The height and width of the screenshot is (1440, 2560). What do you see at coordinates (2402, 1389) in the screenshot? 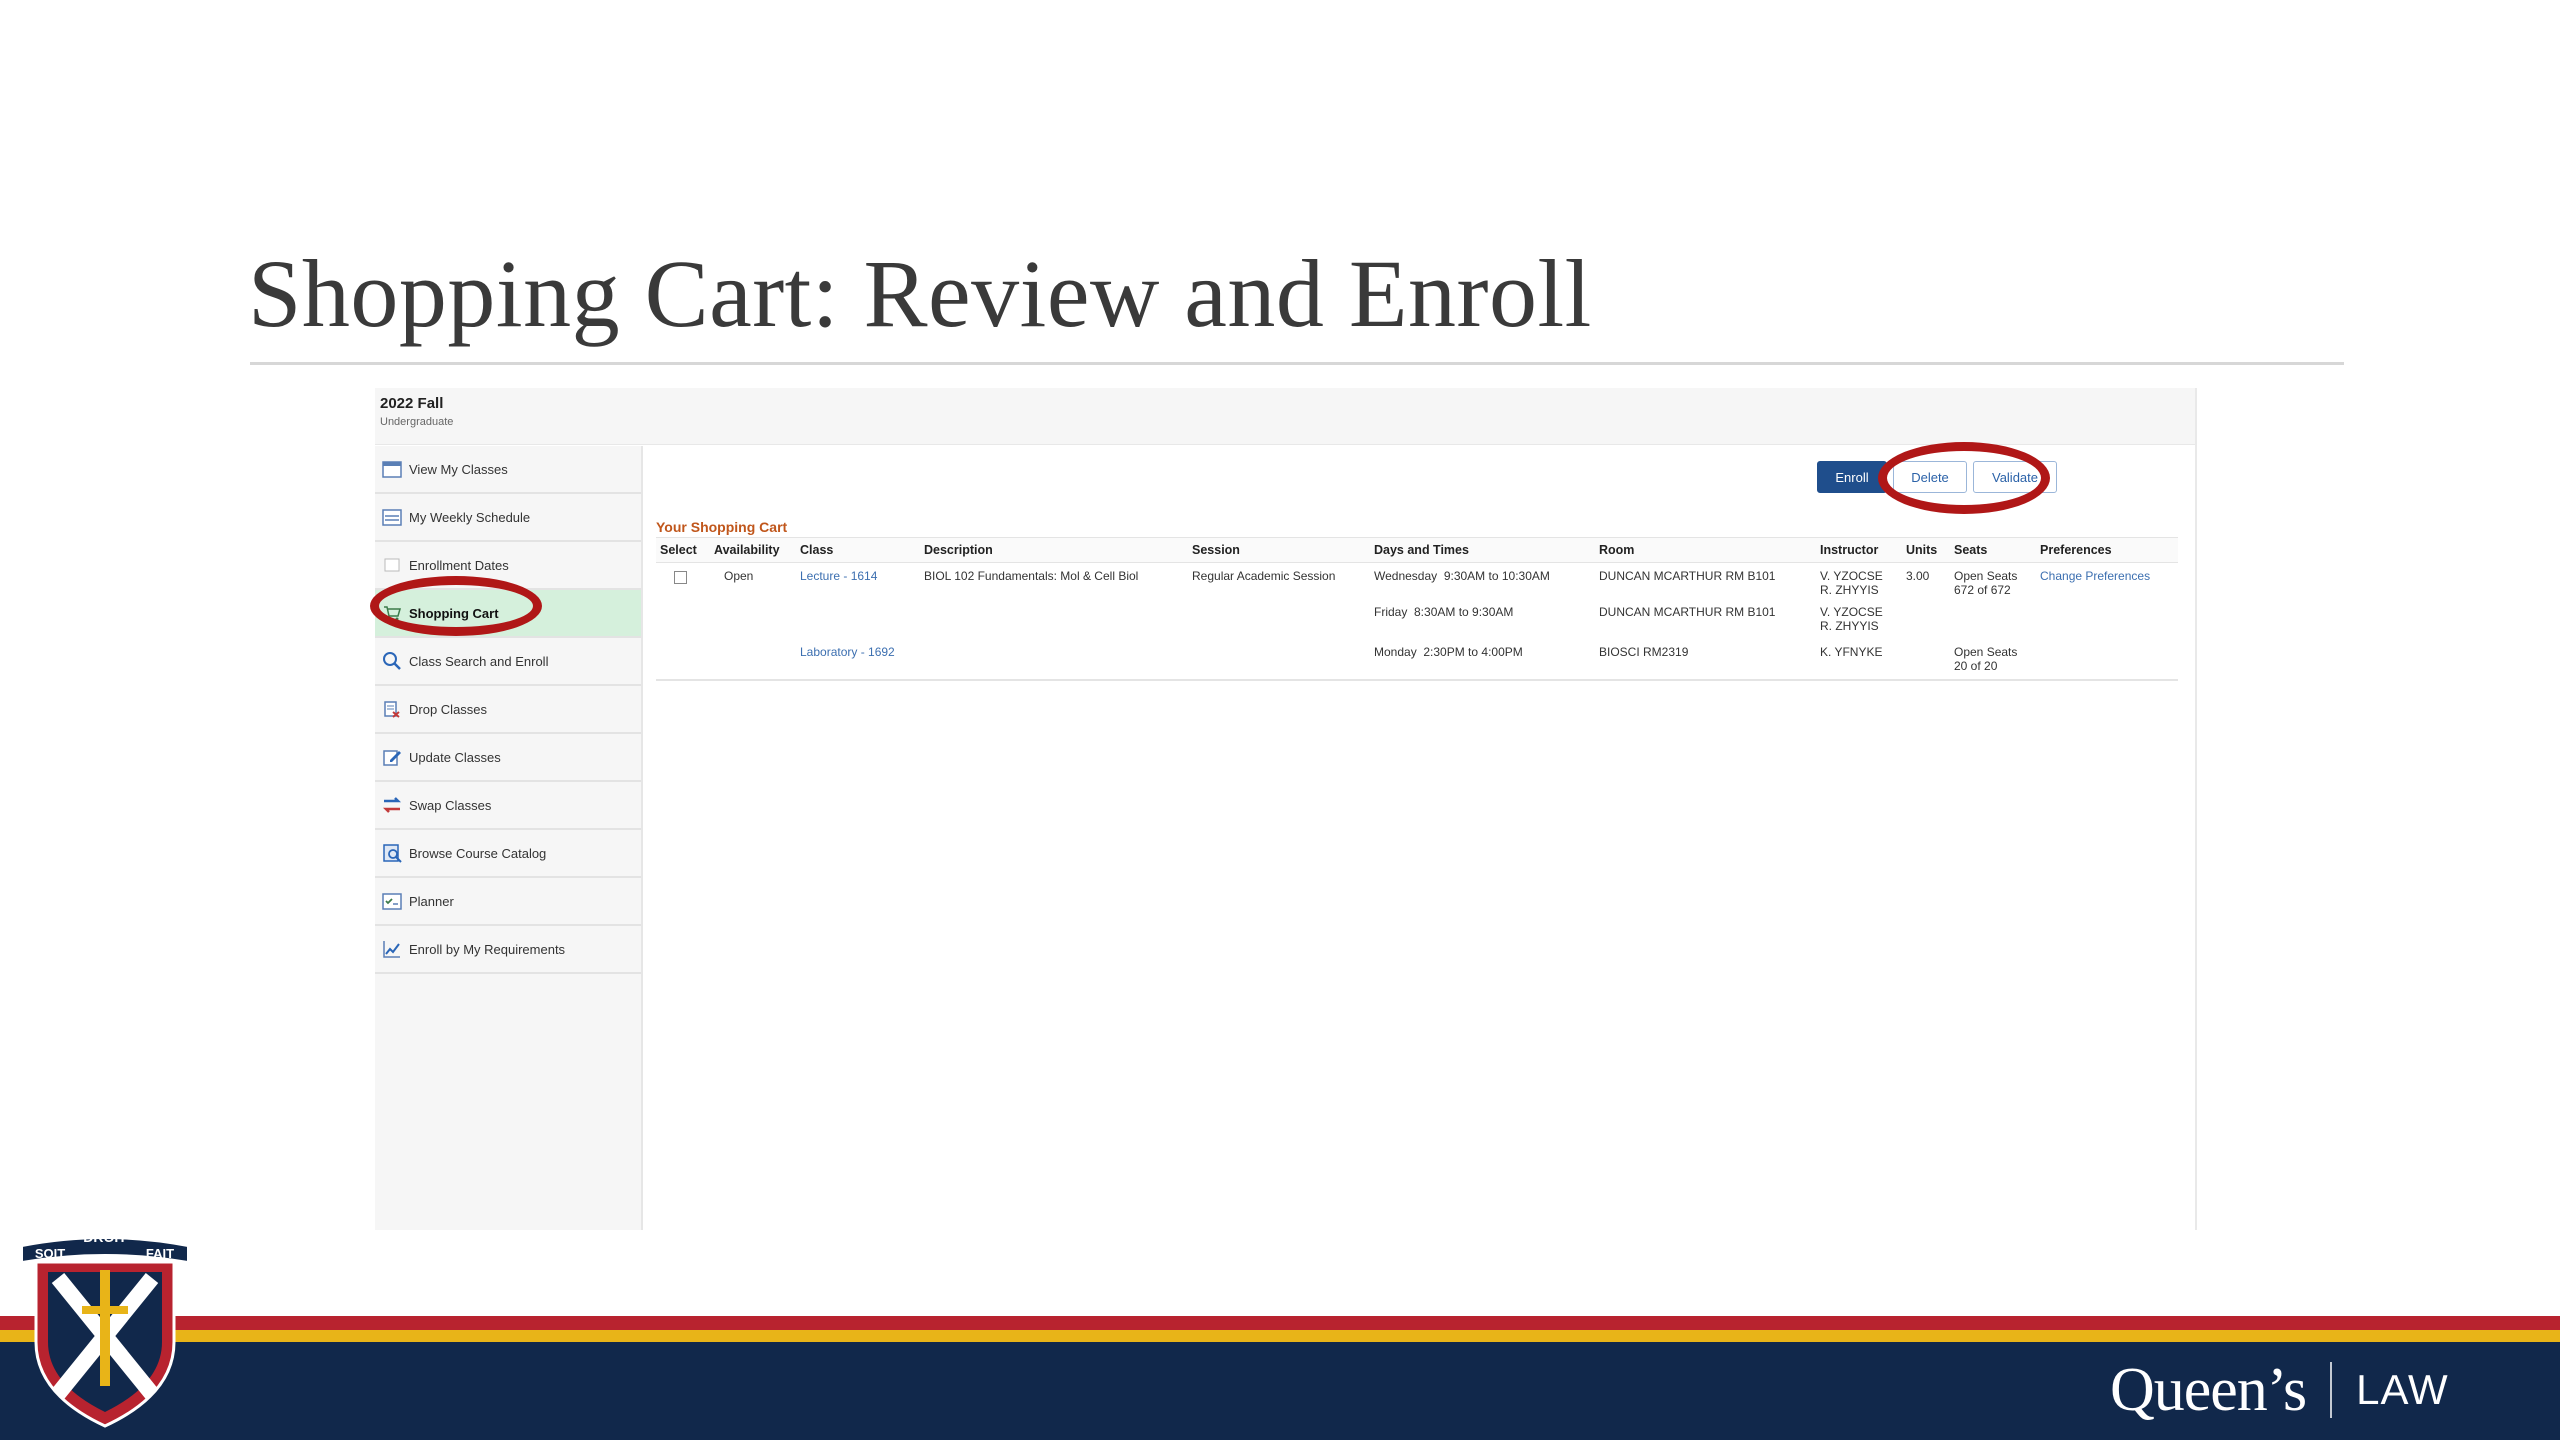
I see `brand-unit: LAW` at bounding box center [2402, 1389].